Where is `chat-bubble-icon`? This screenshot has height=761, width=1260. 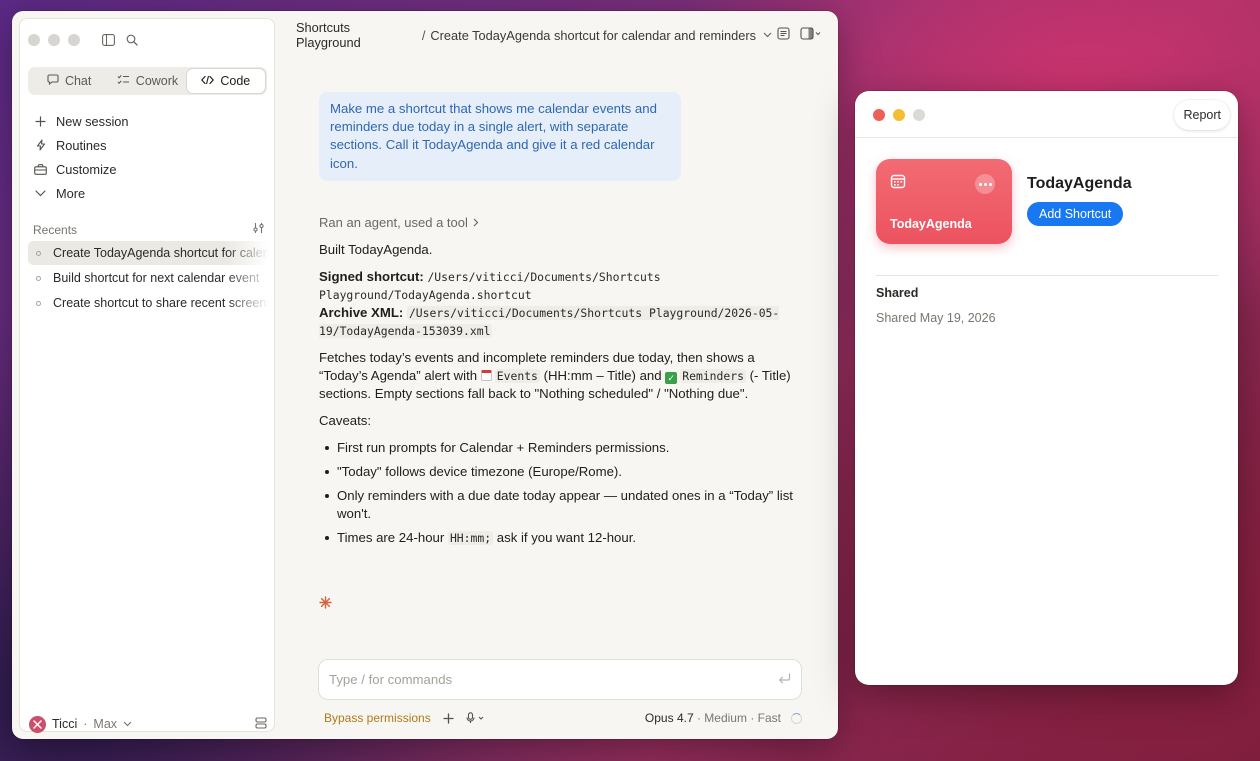
chat-bubble-icon is located at coordinates (53, 81).